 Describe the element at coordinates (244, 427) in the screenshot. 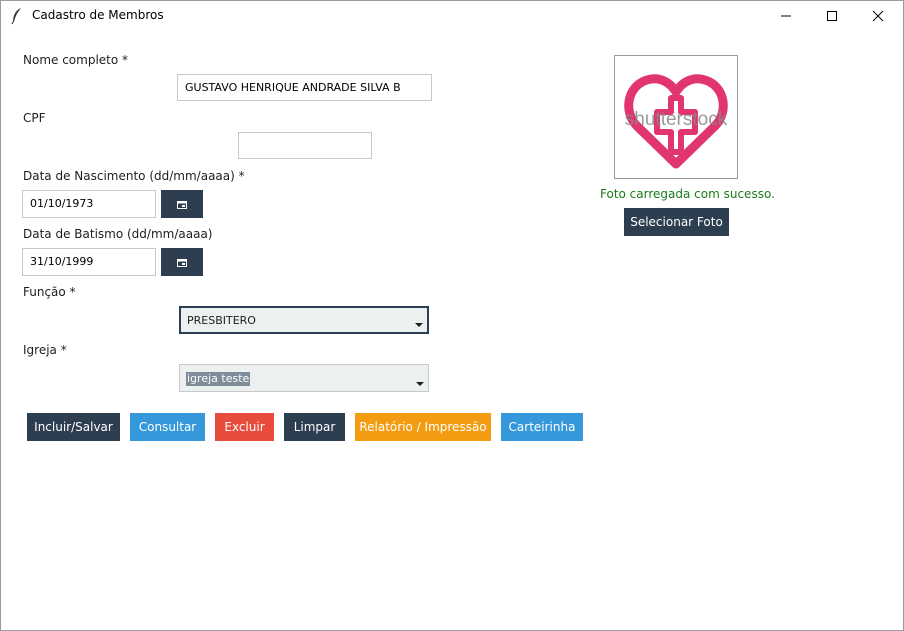

I see `delete-button: Excluir` at that location.